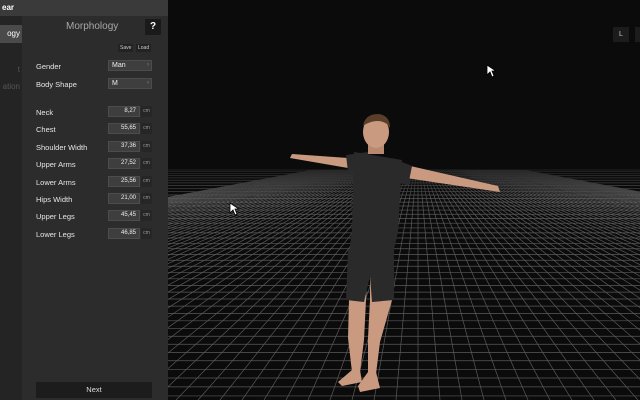 The height and width of the screenshot is (400, 640). Describe the element at coordinates (146, 146) in the screenshot. I see `shoulder-width-unit: cm` at that location.